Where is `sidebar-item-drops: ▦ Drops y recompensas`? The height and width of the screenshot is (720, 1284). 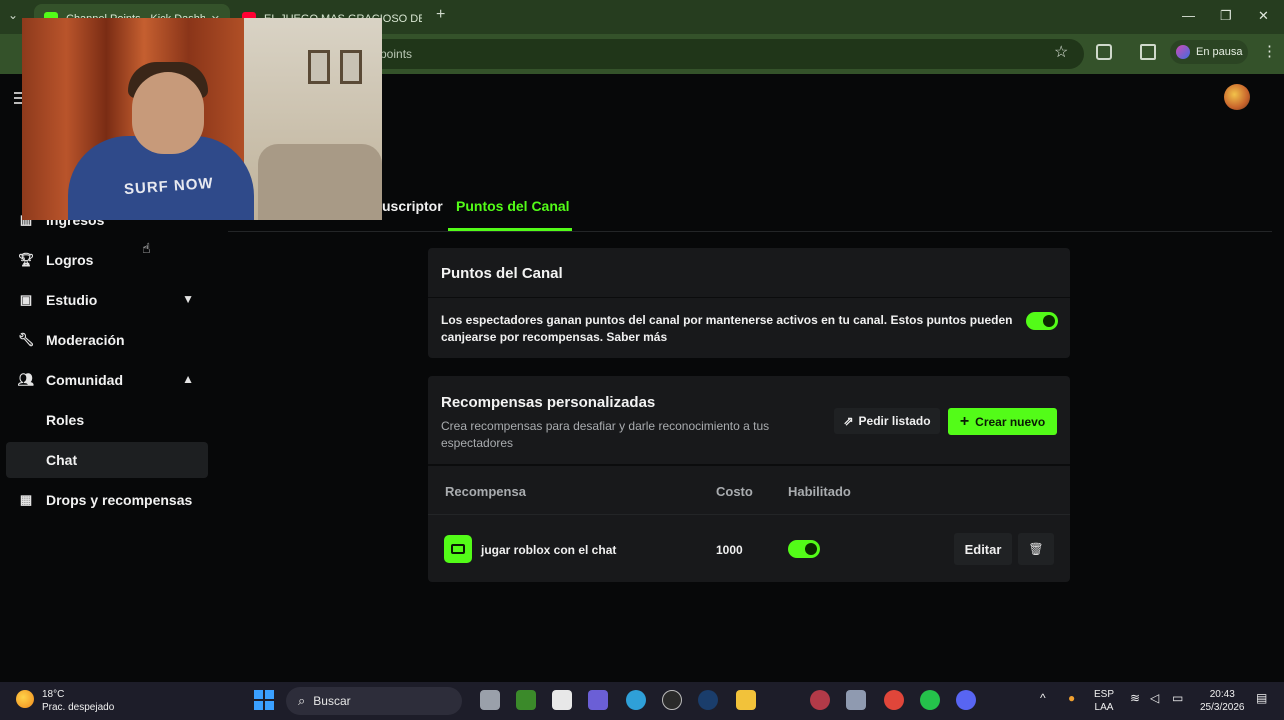 sidebar-item-drops: ▦ Drops y recompensas is located at coordinates (107, 500).